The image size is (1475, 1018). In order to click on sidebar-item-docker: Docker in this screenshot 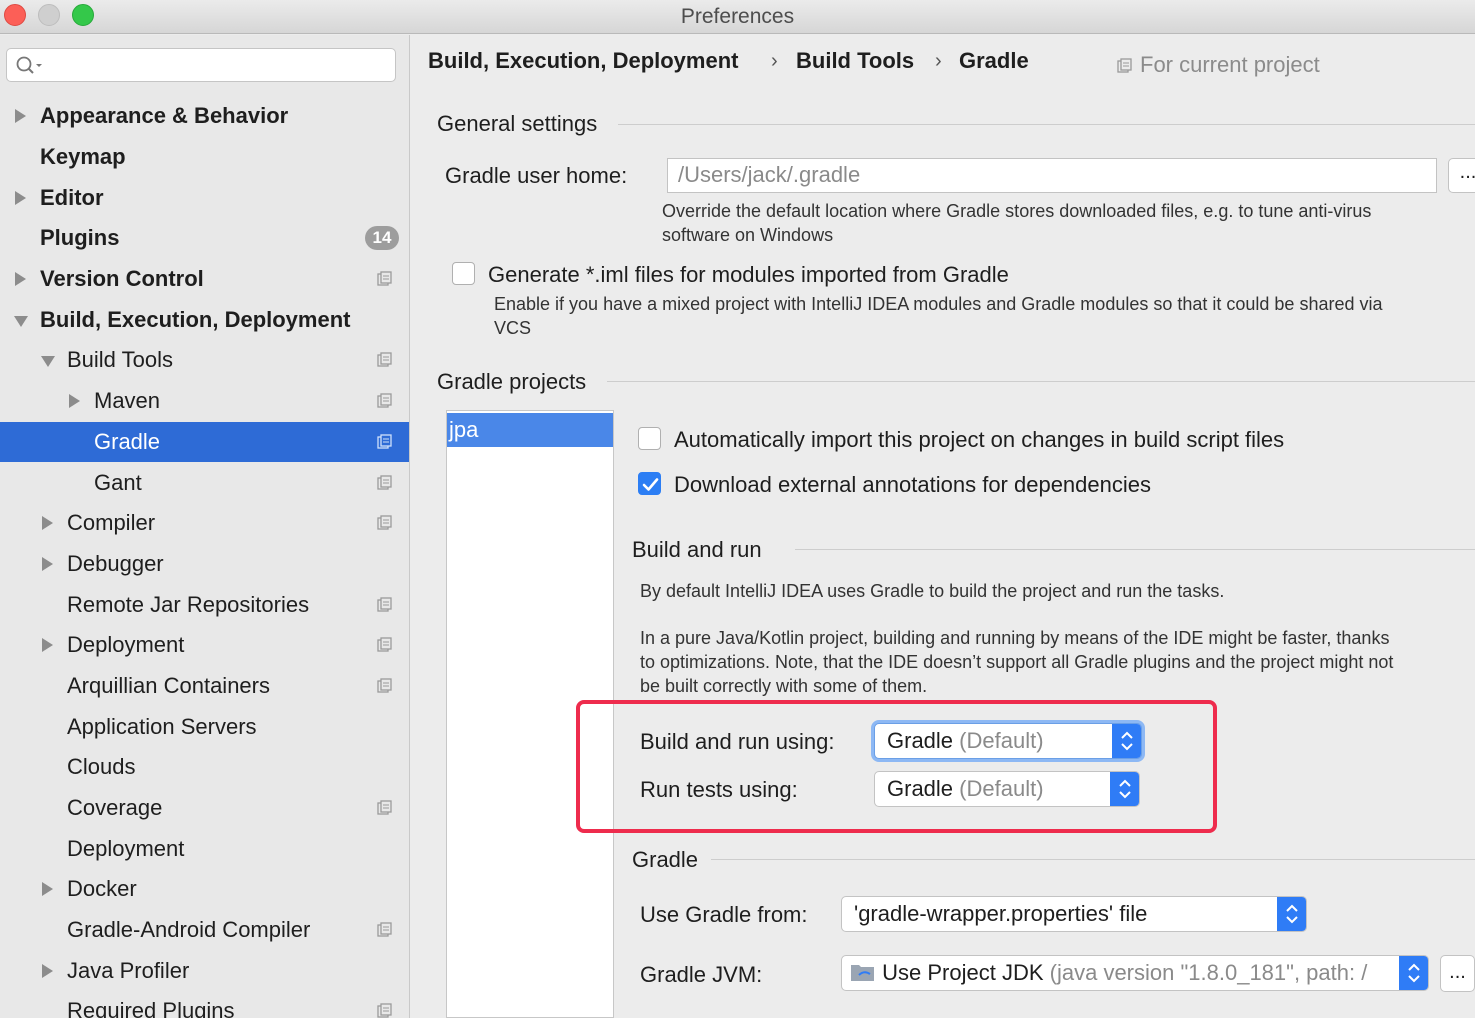, I will do `click(204, 889)`.